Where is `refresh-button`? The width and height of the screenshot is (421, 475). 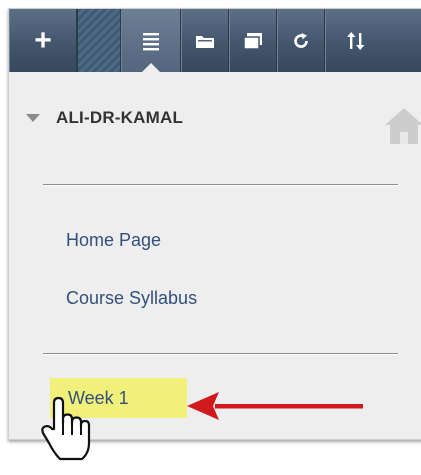 refresh-button is located at coordinates (301, 40).